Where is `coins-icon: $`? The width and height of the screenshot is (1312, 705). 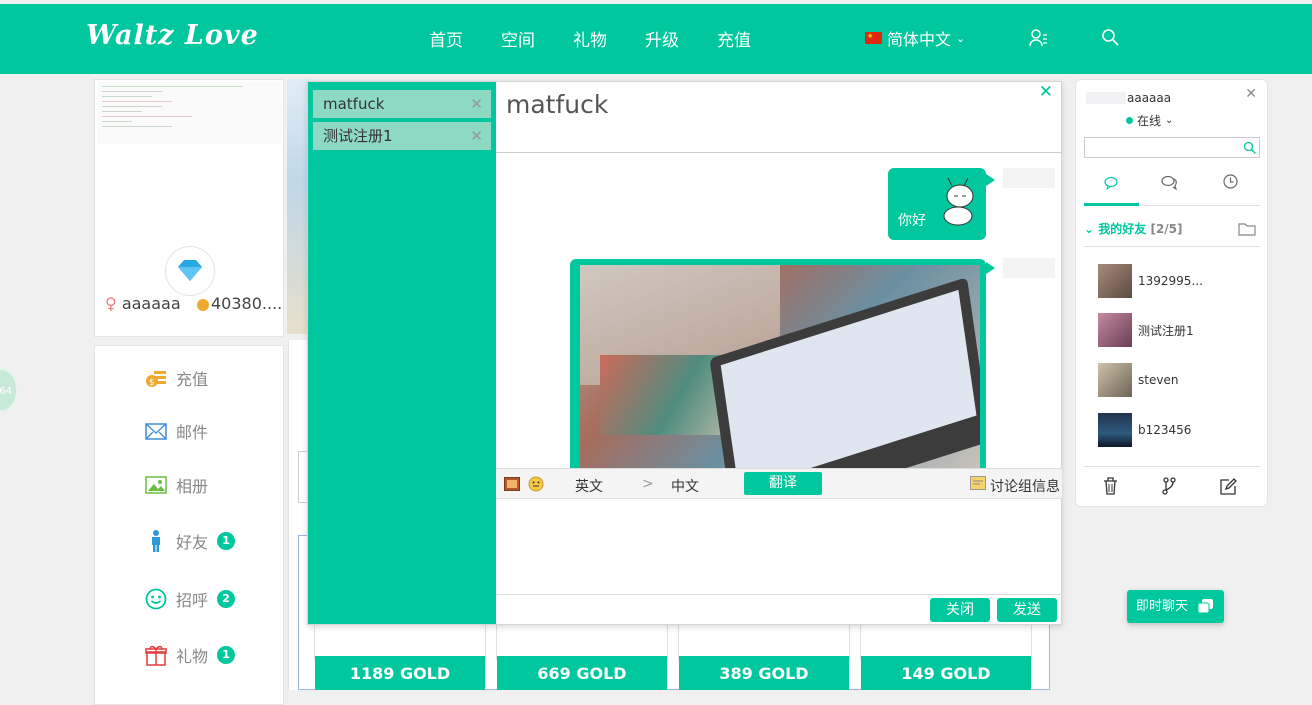
coins-icon: $ is located at coordinates (156, 379).